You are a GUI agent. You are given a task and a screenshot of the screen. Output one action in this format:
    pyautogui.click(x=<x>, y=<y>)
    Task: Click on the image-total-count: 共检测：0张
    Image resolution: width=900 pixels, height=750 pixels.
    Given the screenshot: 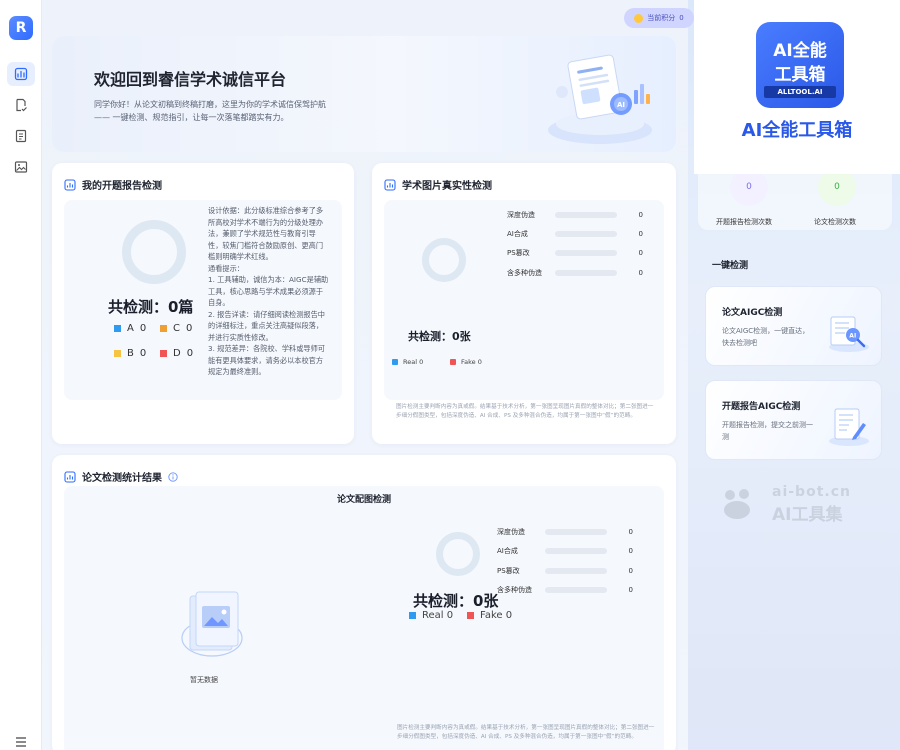 What is the action you would take?
    pyautogui.click(x=439, y=336)
    